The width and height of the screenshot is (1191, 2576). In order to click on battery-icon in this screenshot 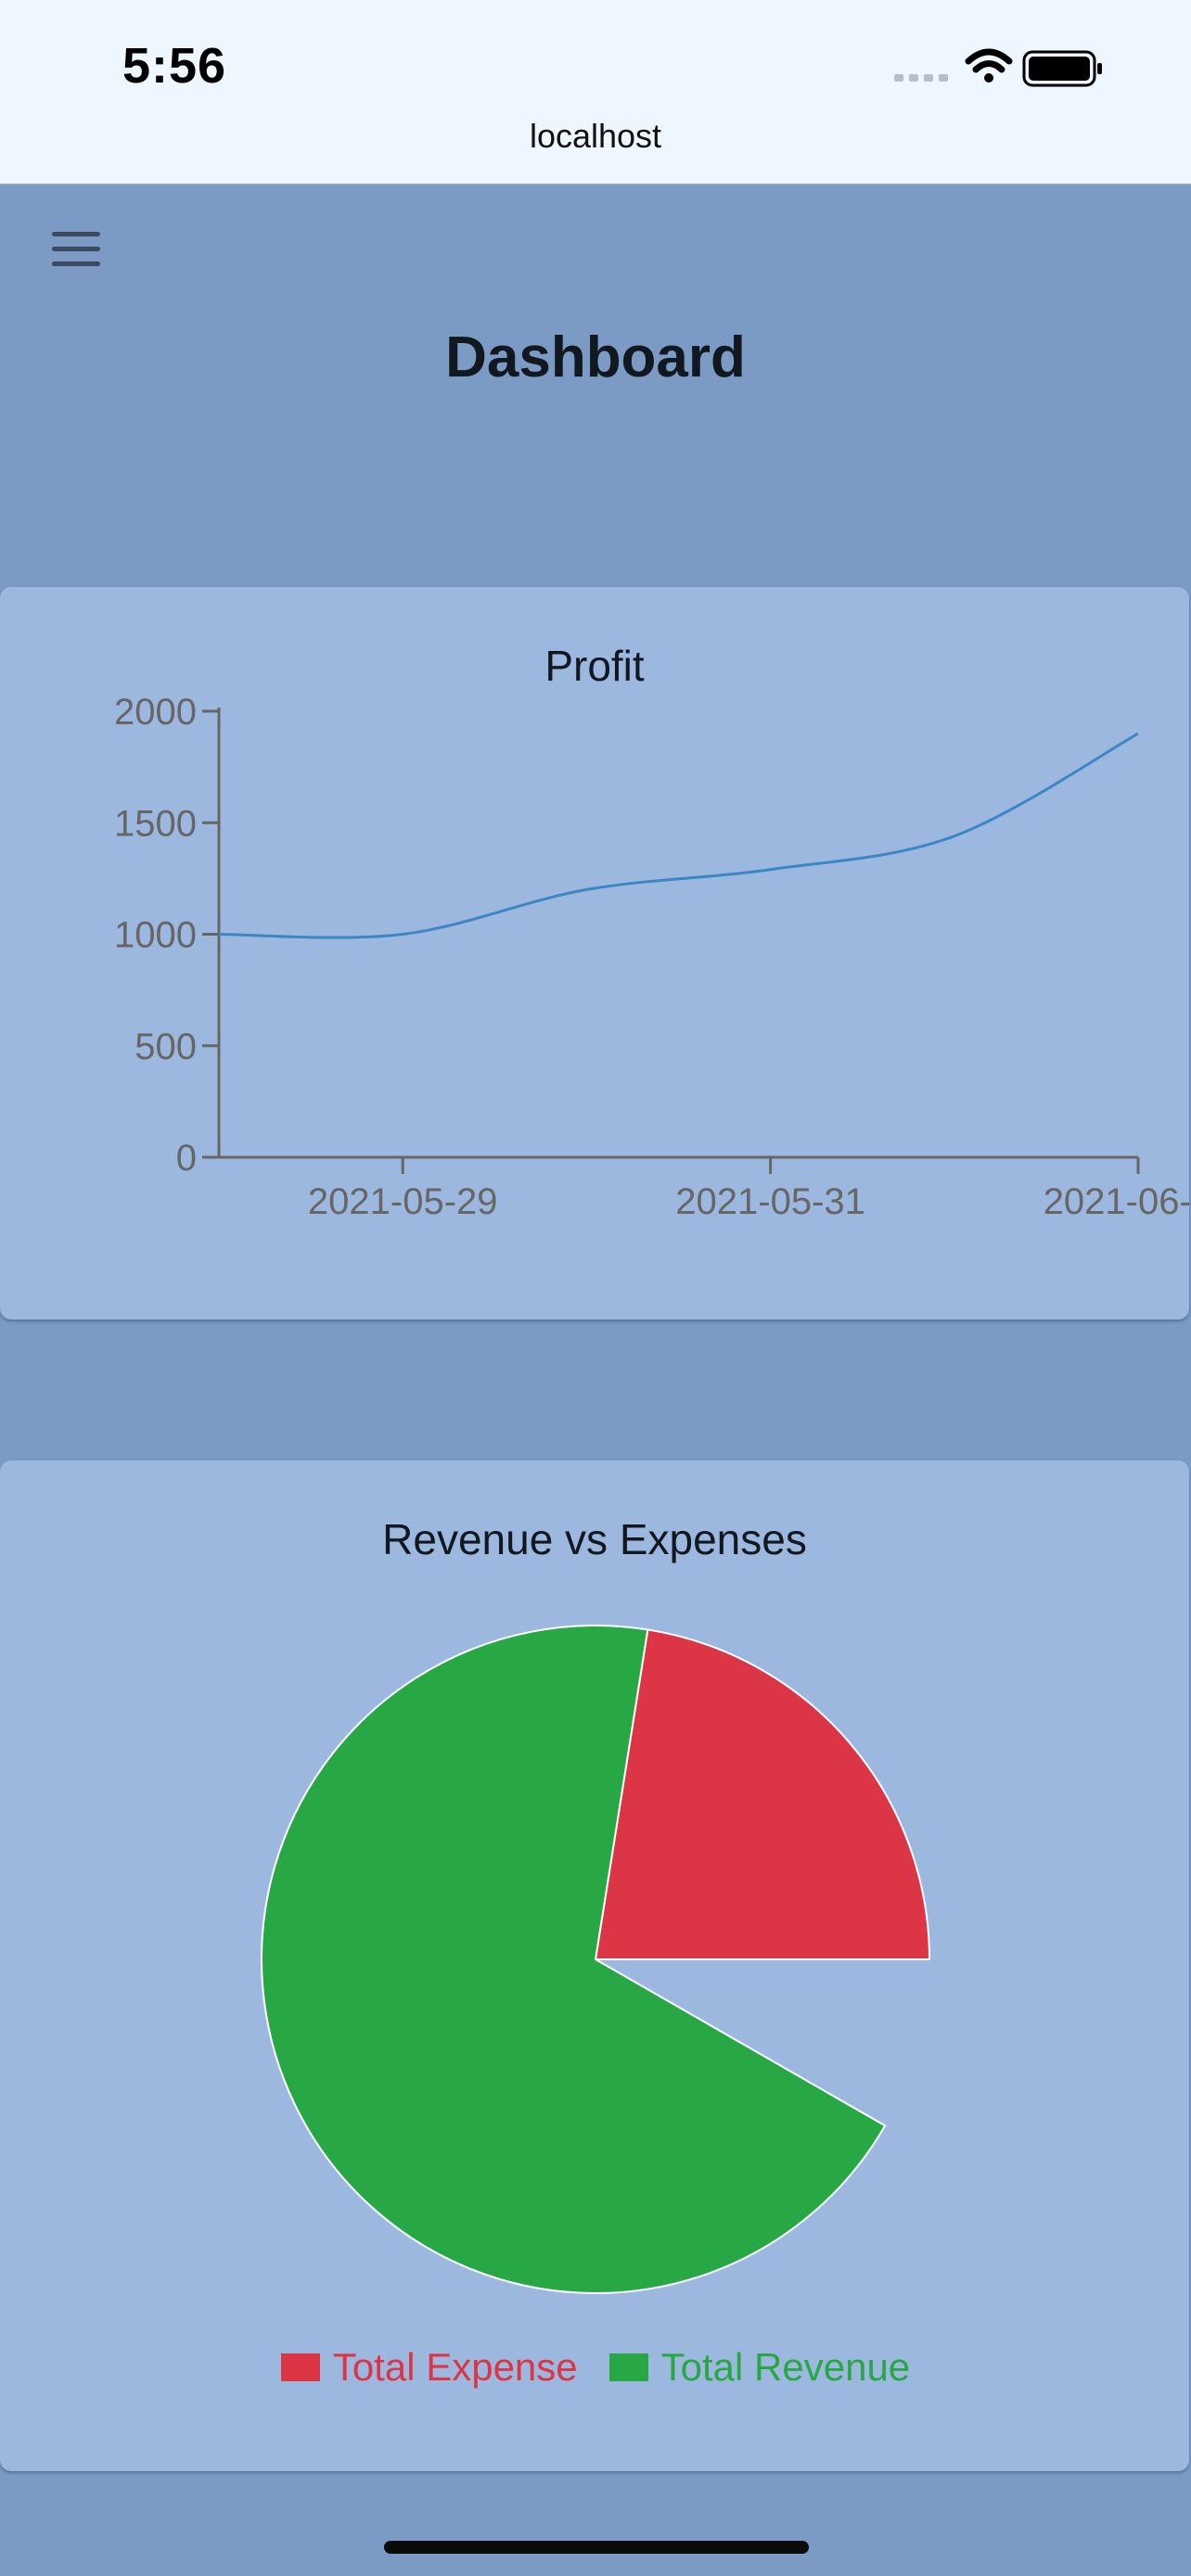, I will do `click(1062, 68)`.